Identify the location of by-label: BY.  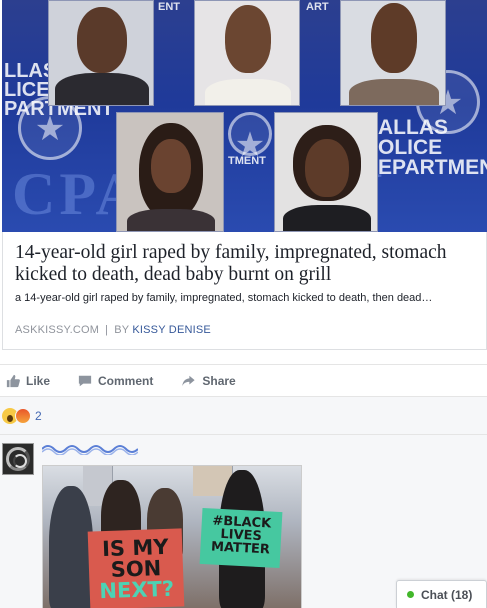
(122, 330).